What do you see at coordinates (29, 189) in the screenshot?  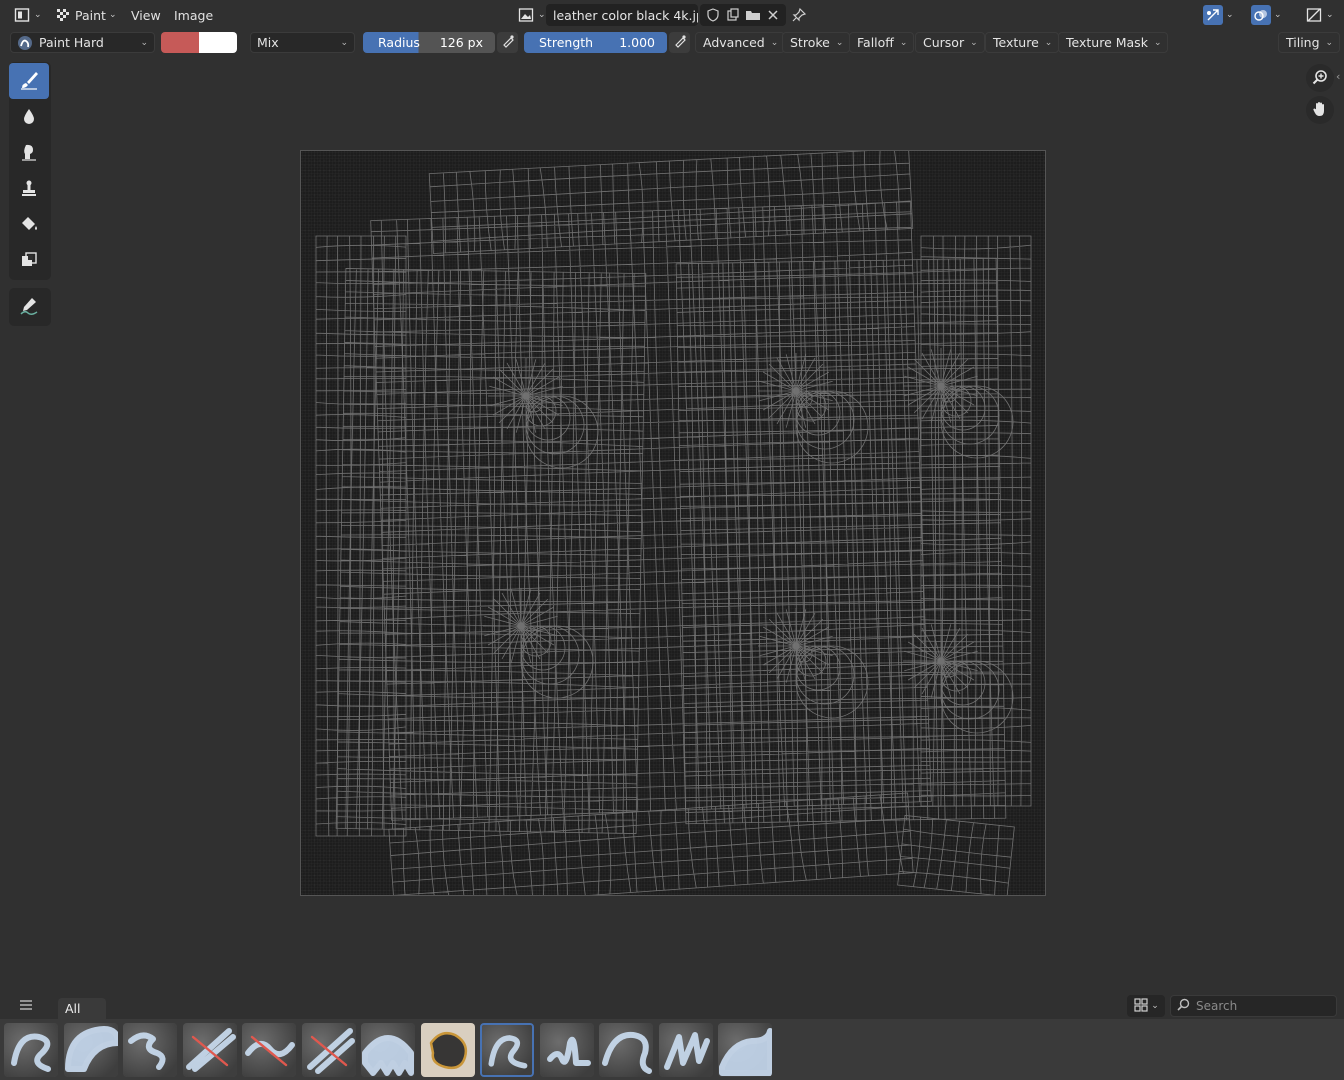 I see `tool-clone` at bounding box center [29, 189].